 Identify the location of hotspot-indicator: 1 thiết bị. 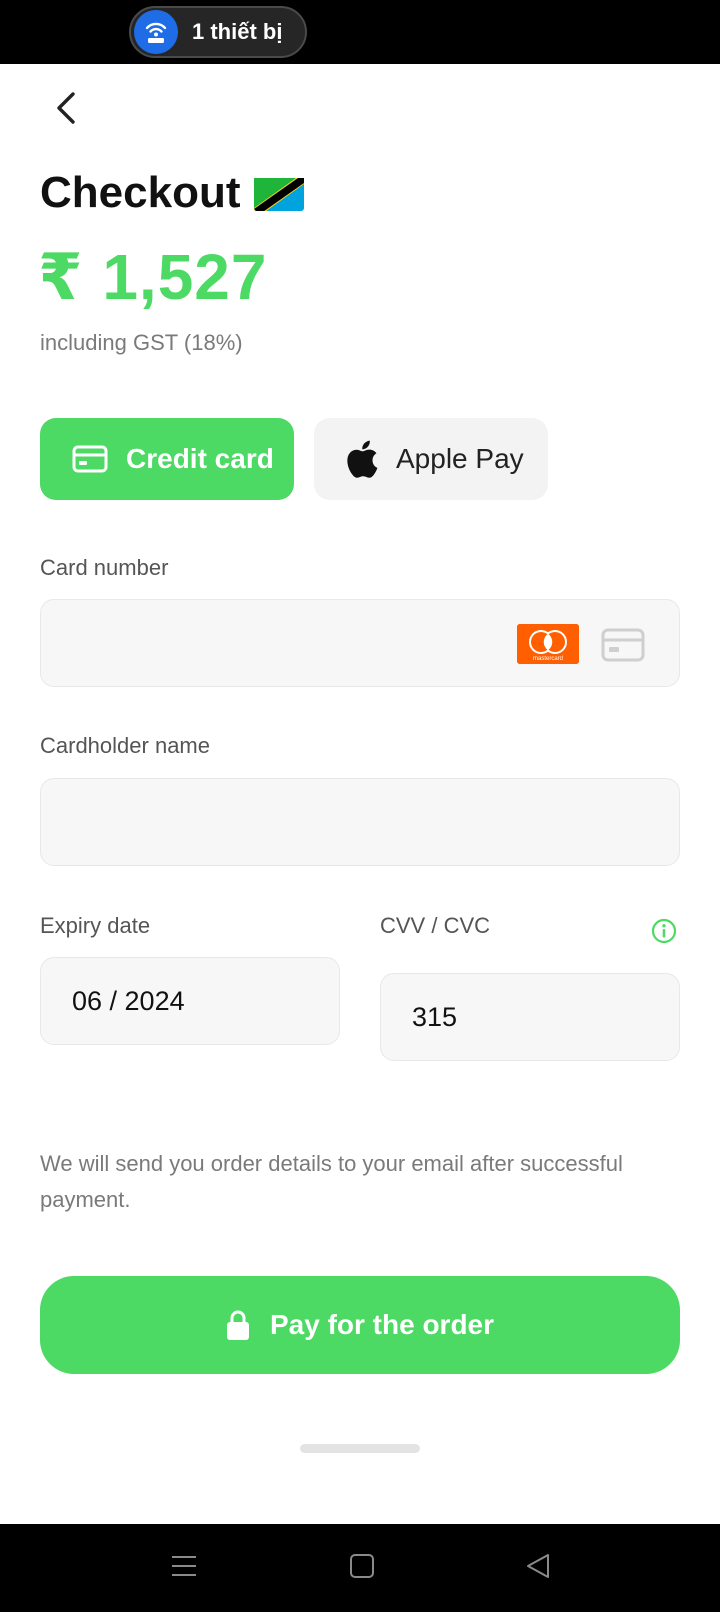
(218, 32).